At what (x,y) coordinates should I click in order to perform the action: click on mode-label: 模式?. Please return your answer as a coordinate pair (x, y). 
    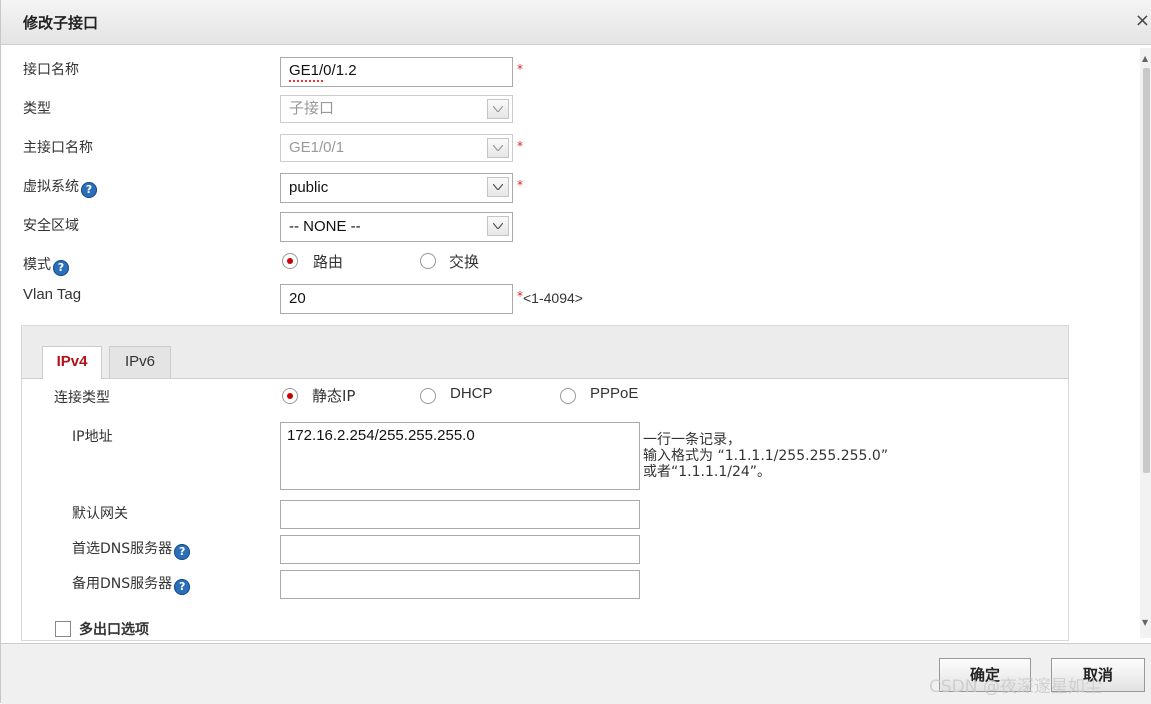
    Looking at the image, I should click on (46, 265).